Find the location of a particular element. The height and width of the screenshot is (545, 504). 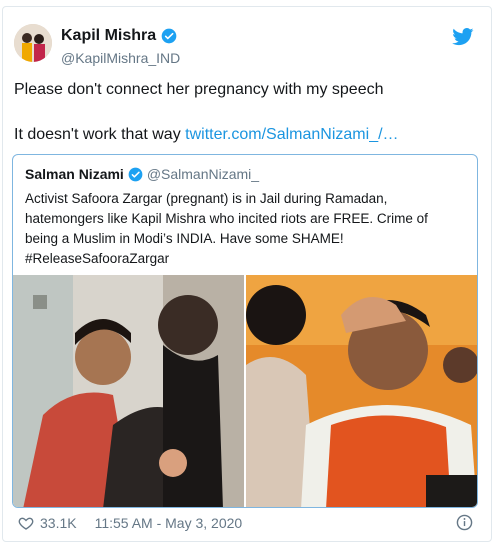

like-count: 33.1K is located at coordinates (58, 523).